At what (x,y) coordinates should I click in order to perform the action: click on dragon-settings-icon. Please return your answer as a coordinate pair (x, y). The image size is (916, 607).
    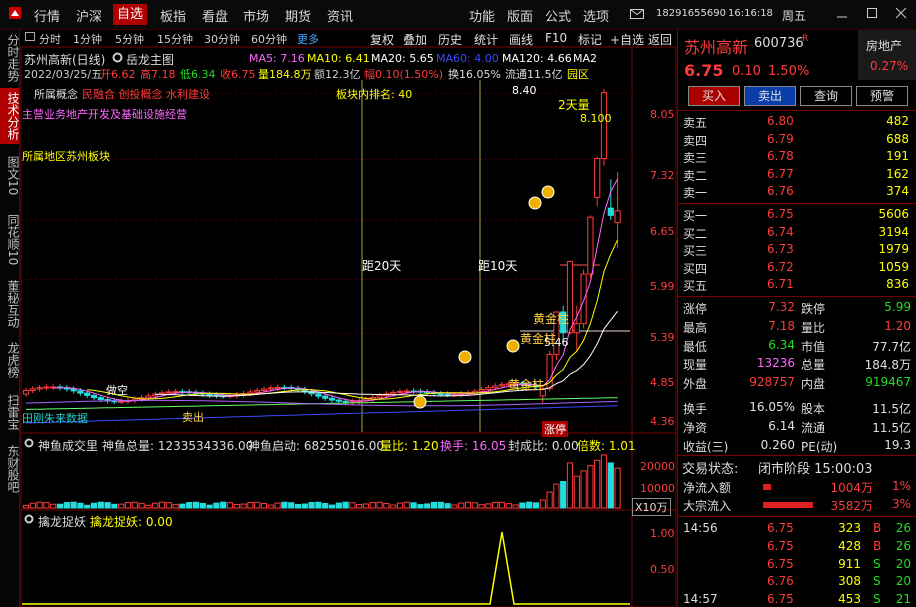
    Looking at the image, I should click on (29, 520).